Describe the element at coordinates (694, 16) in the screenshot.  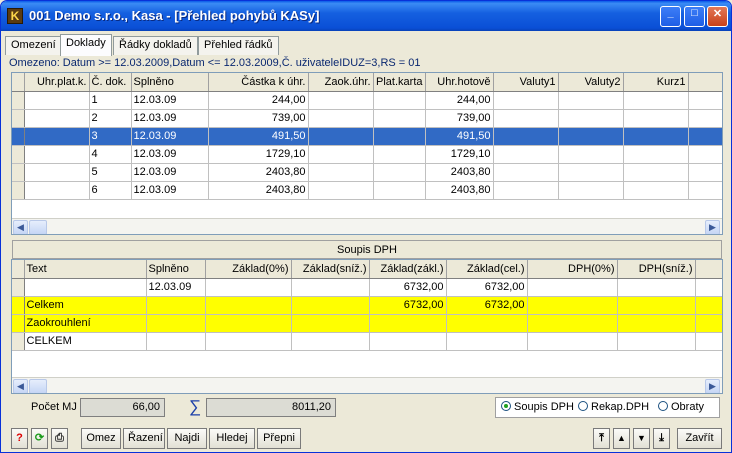
I see `maximize-button: □` at that location.